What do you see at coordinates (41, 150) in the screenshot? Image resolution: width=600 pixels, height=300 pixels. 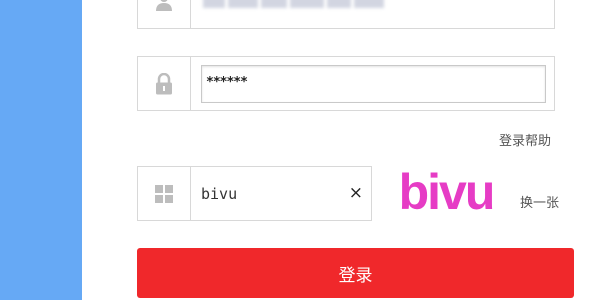 I see `side-panel` at bounding box center [41, 150].